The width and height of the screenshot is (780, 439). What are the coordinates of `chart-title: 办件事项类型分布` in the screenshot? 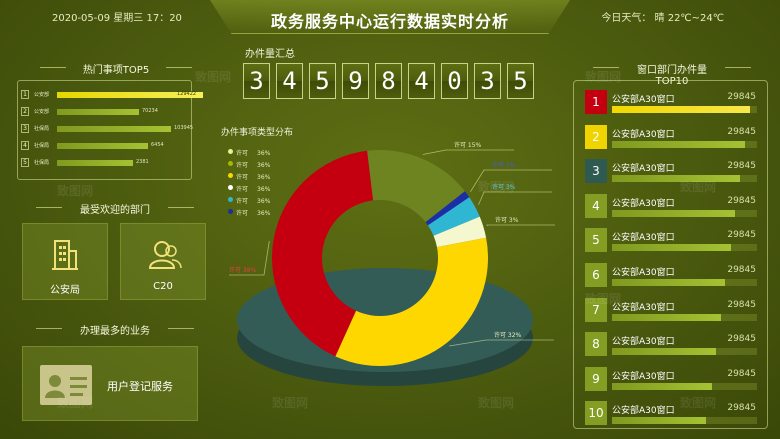 It's located at (257, 133).